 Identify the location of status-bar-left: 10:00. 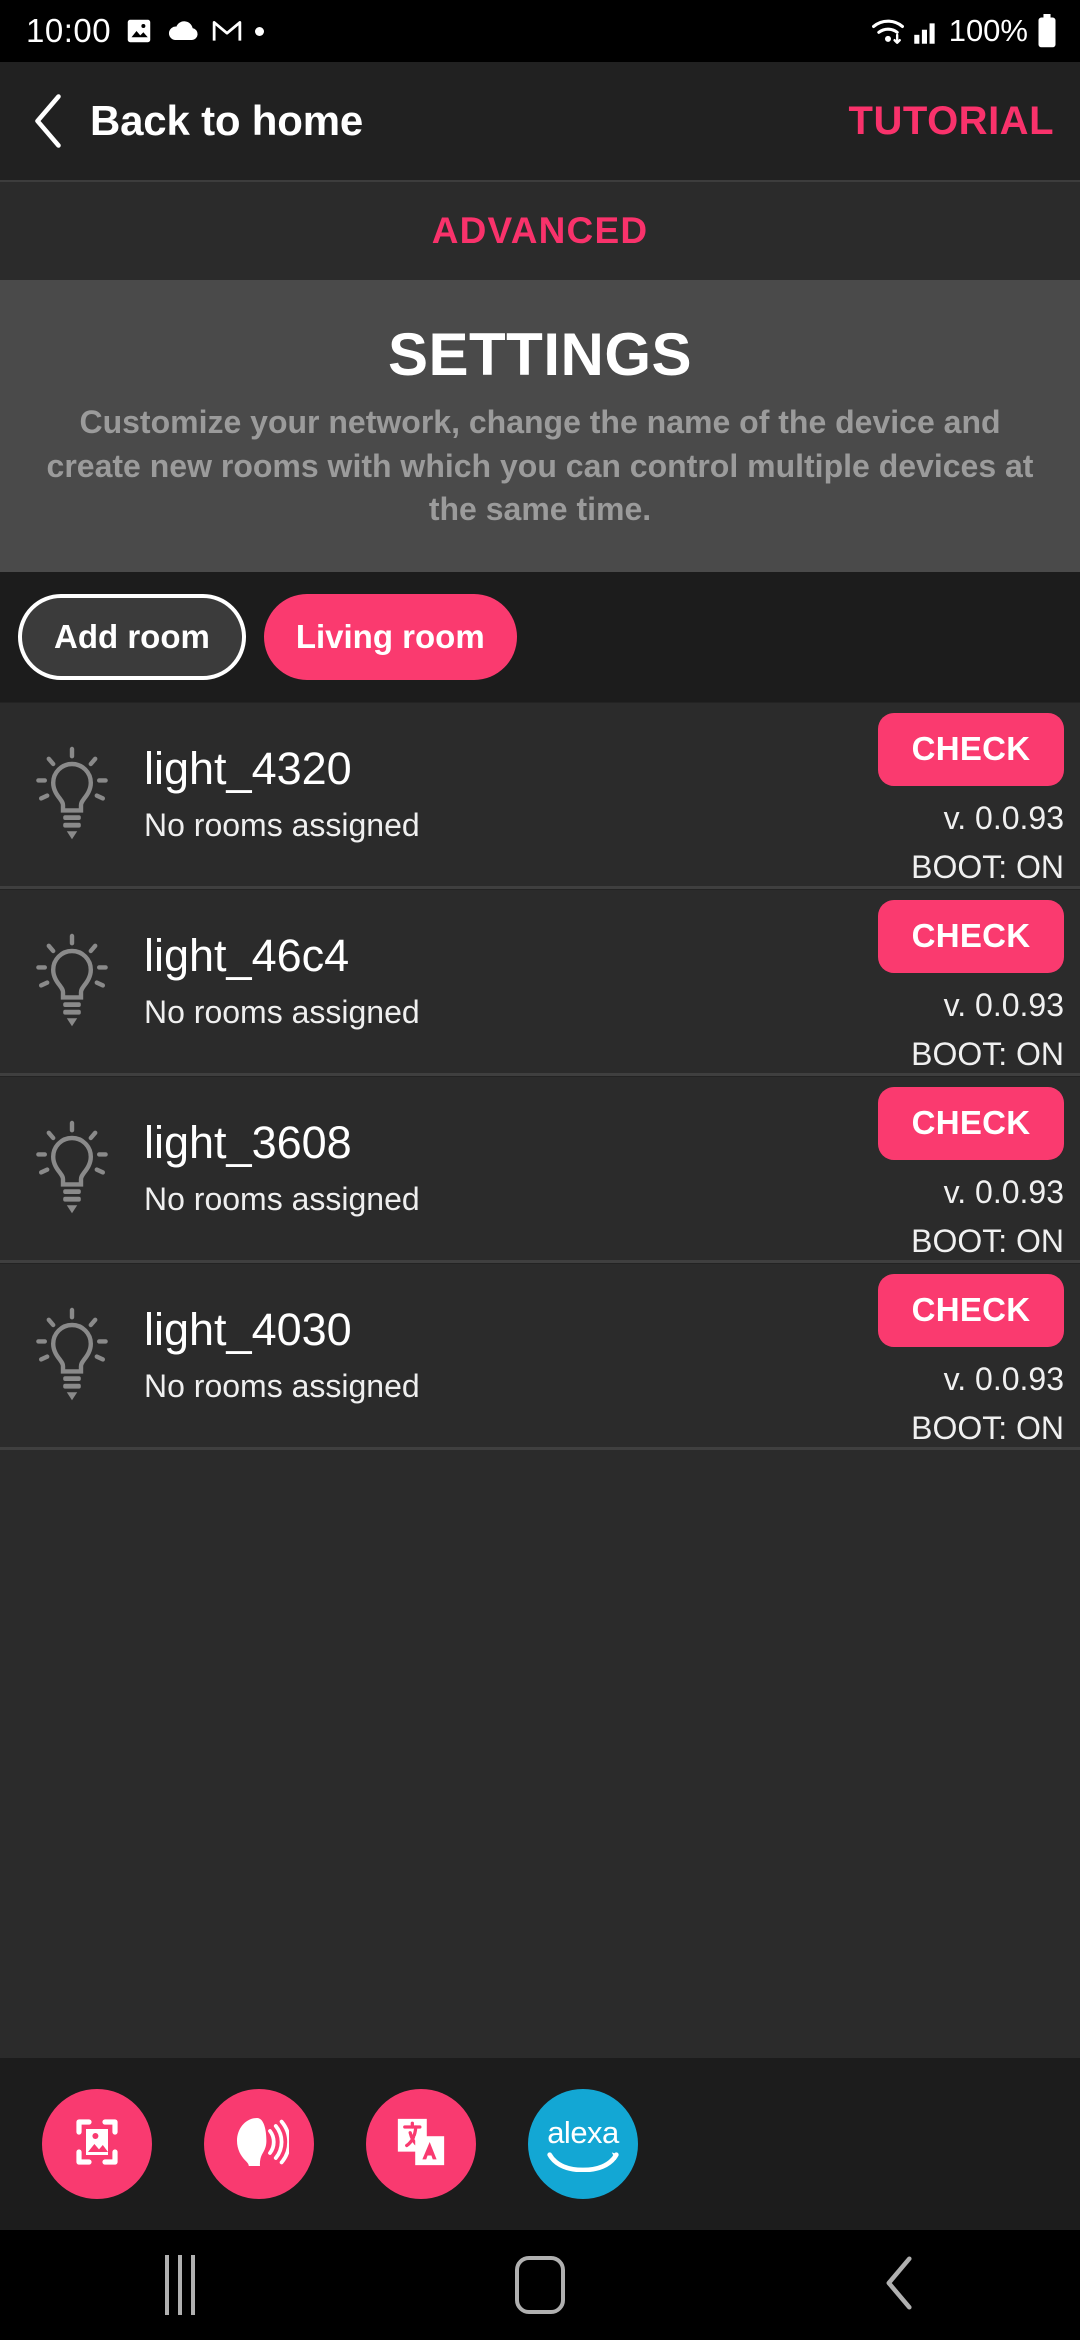
(145, 31).